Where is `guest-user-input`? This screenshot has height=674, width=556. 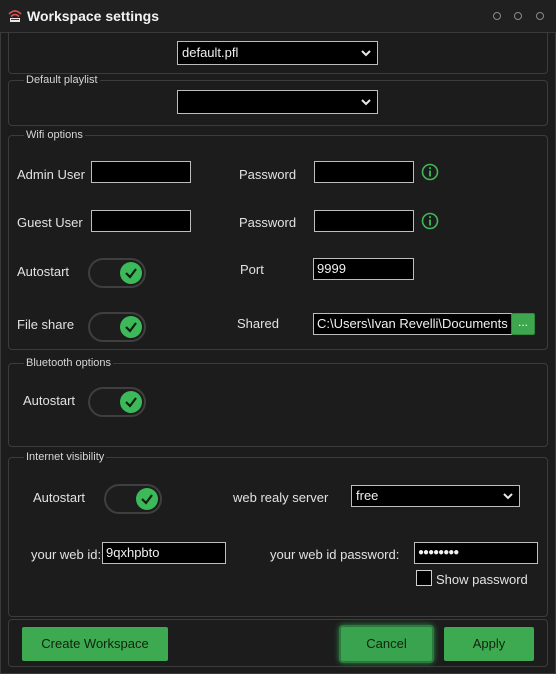
guest-user-input is located at coordinates (141, 221).